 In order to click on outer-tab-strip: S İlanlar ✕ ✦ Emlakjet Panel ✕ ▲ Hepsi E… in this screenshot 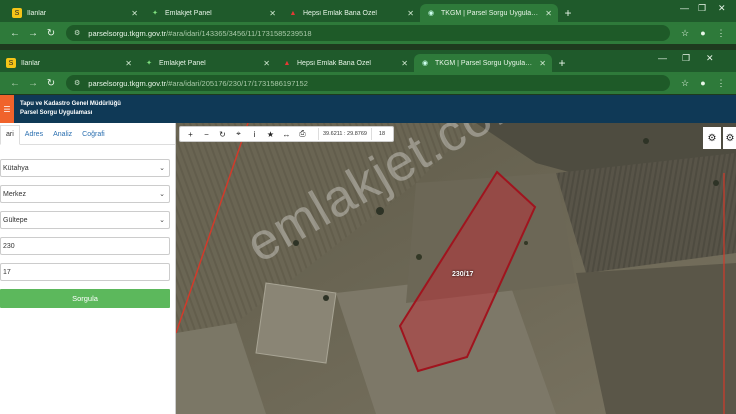, I will do `click(368, 11)`.